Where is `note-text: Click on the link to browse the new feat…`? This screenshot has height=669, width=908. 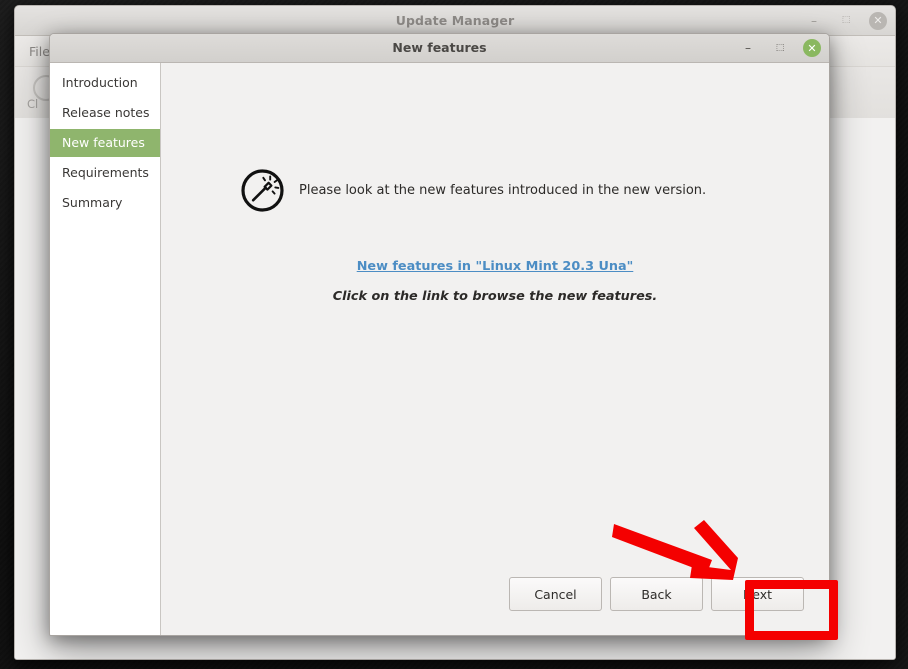 note-text: Click on the link to browse the new feat… is located at coordinates (495, 296).